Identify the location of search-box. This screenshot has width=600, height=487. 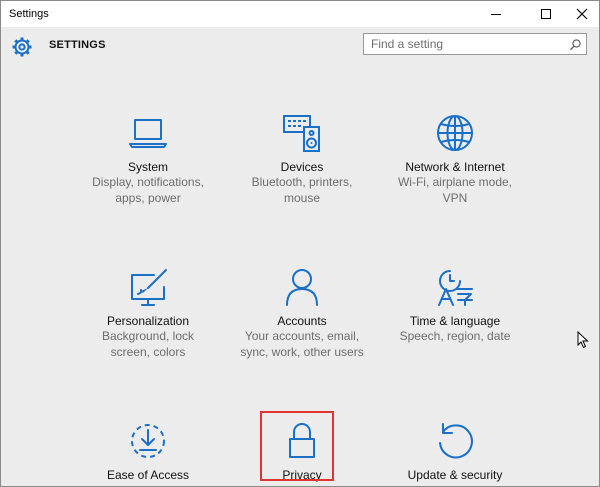
(475, 44).